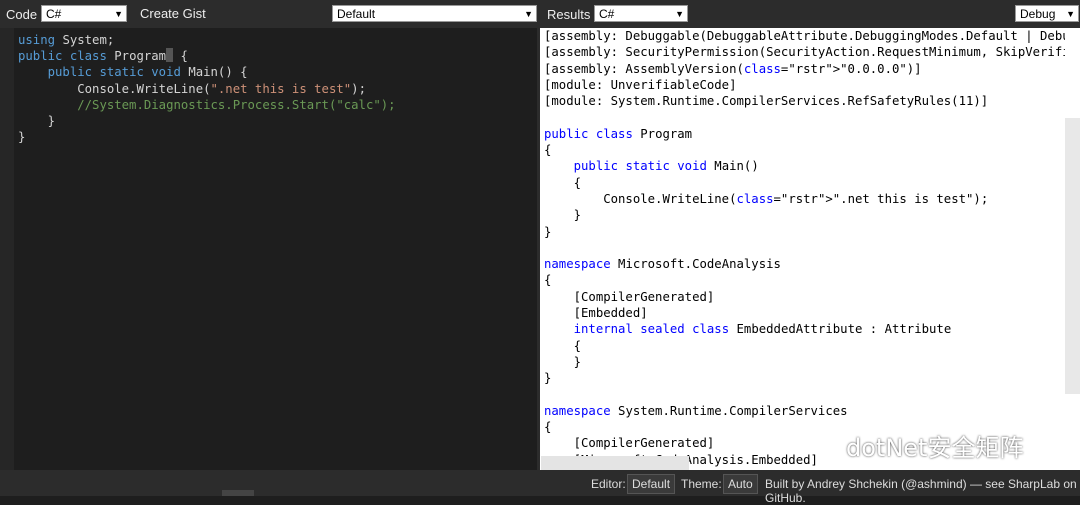 The height and width of the screenshot is (505, 1080). Describe the element at coordinates (238, 493) in the screenshot. I see `footer-handle` at that location.